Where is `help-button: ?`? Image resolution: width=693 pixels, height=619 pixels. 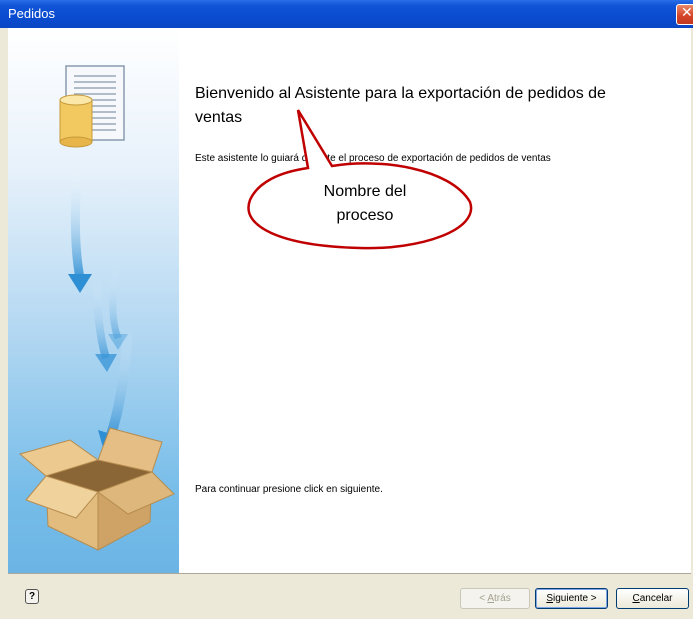
help-button: ? is located at coordinates (32, 596).